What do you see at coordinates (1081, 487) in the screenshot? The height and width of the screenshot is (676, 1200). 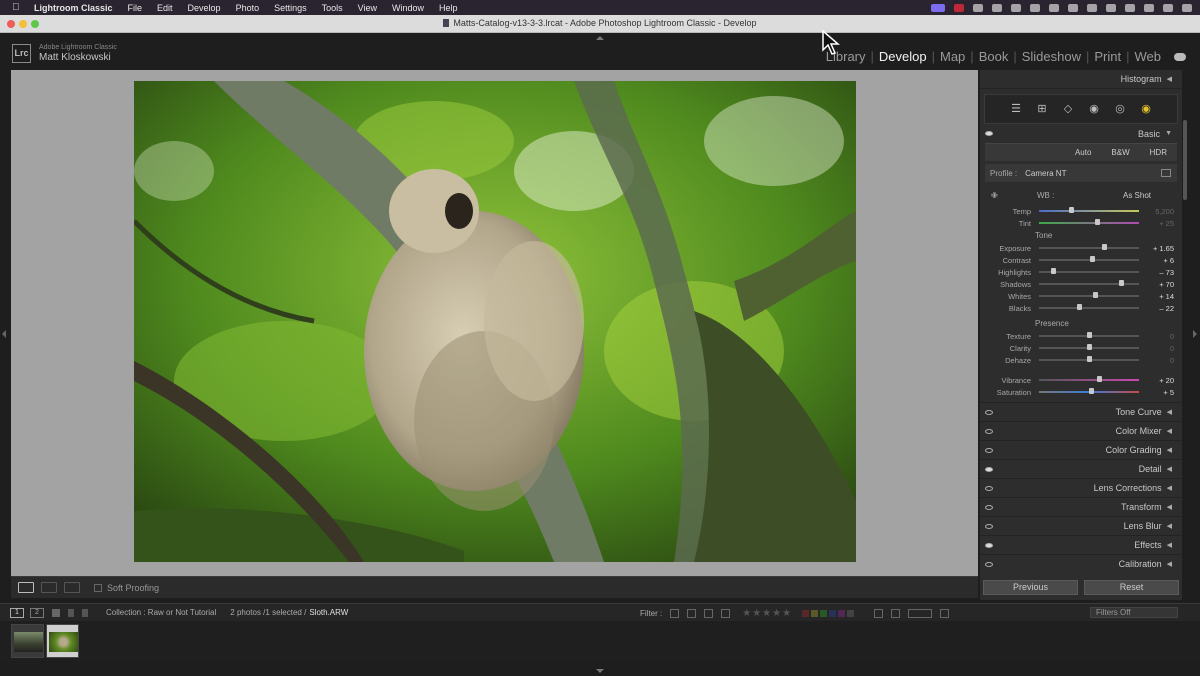 I see `panel-header-lens-corrections: Lens Corrections ◀` at bounding box center [1081, 487].